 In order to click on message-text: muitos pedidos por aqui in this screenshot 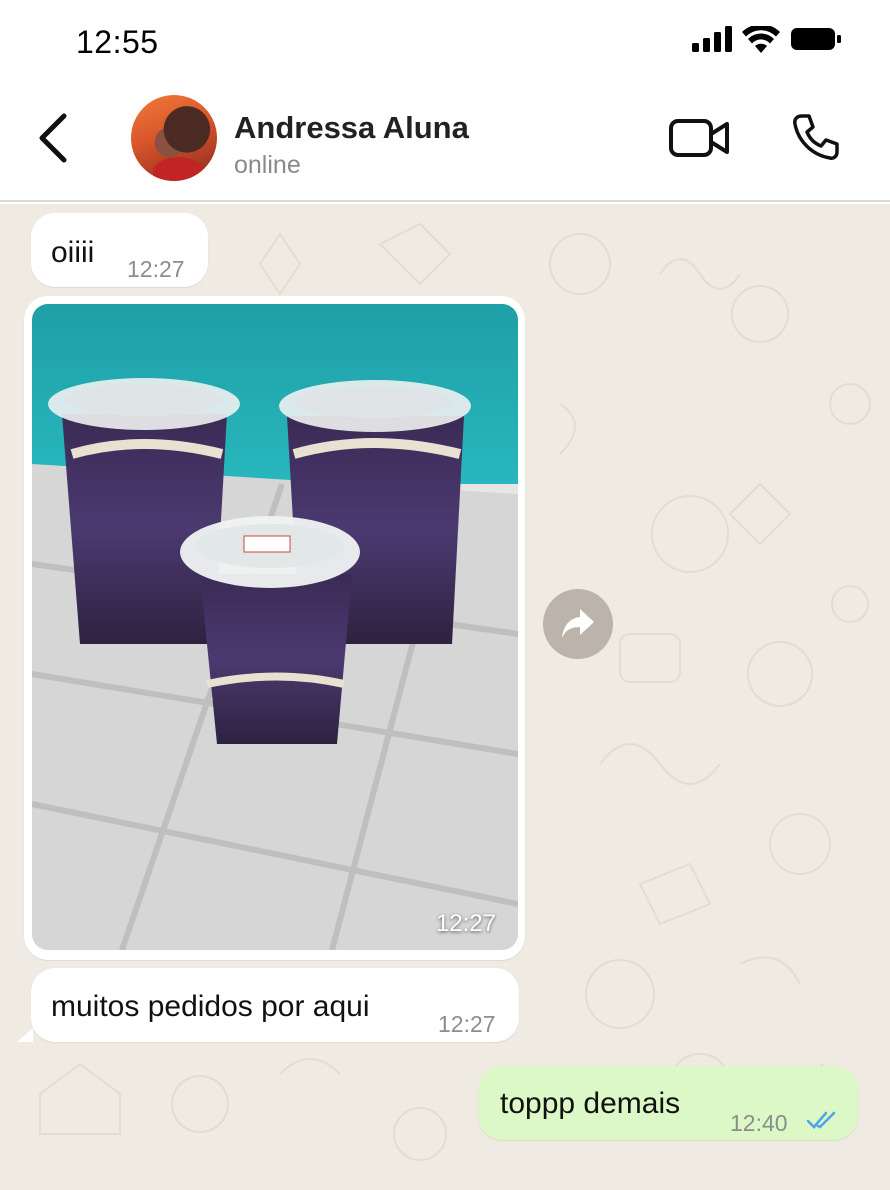, I will do `click(210, 1006)`.